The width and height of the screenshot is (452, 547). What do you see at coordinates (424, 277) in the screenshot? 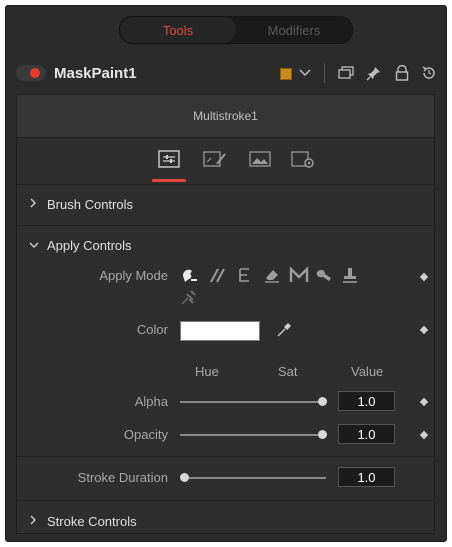
I see `apply-mode-keyframe` at bounding box center [424, 277].